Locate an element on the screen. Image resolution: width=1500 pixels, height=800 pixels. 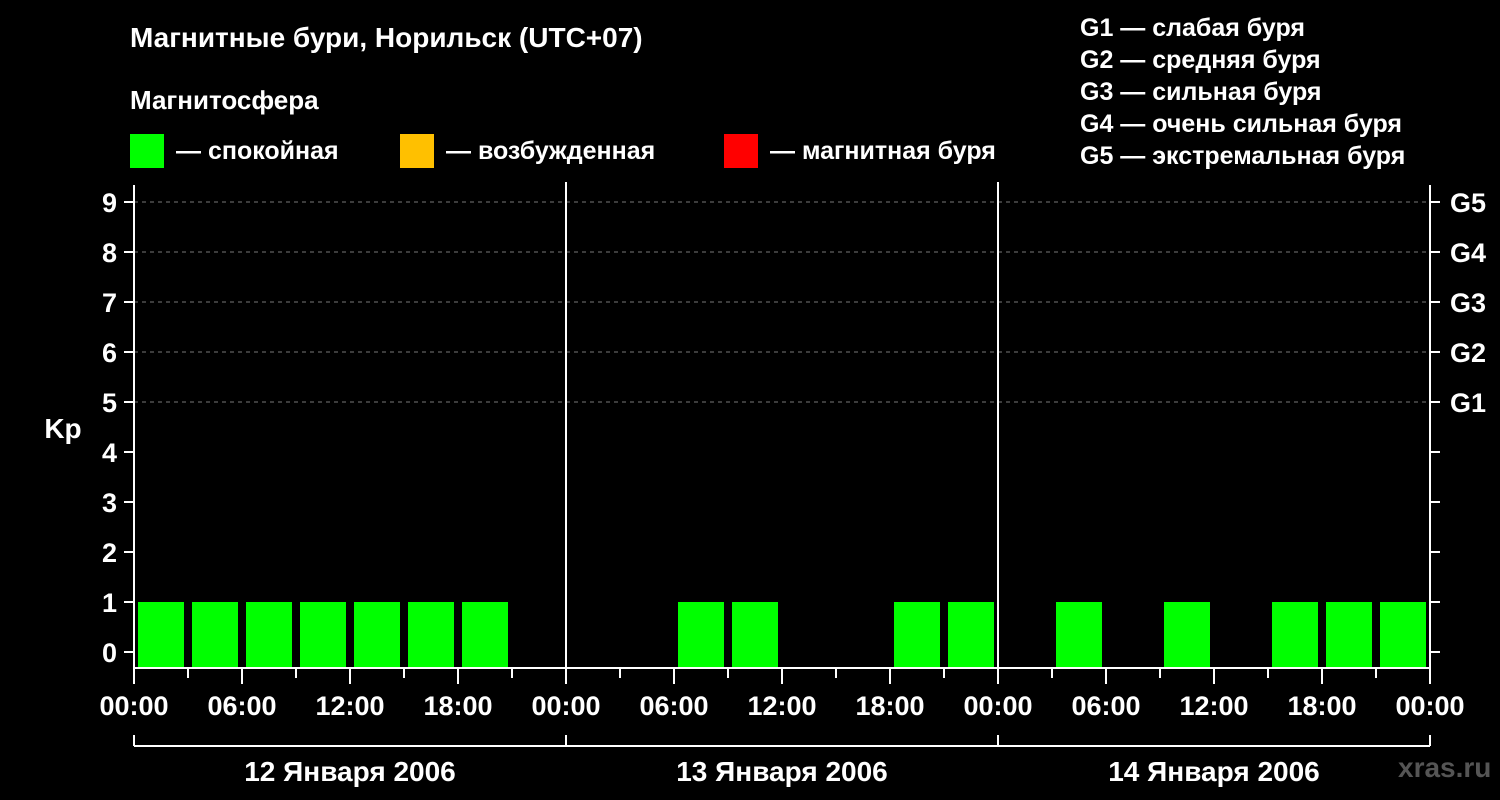
x-tick-label-2: 12:00 is located at coordinates (349, 706).